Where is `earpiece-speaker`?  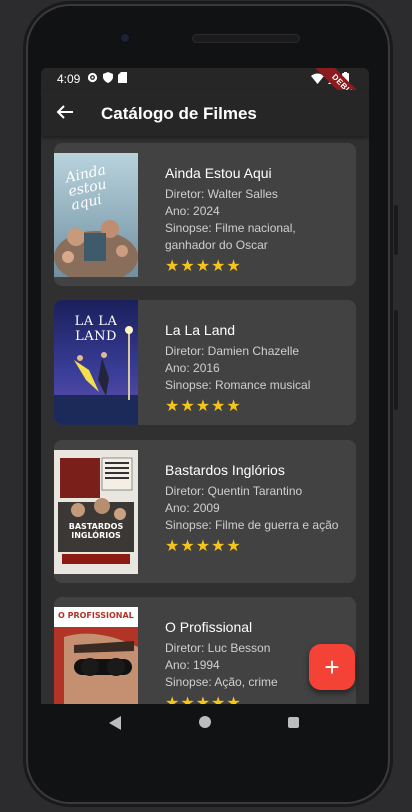 earpiece-speaker is located at coordinates (246, 38).